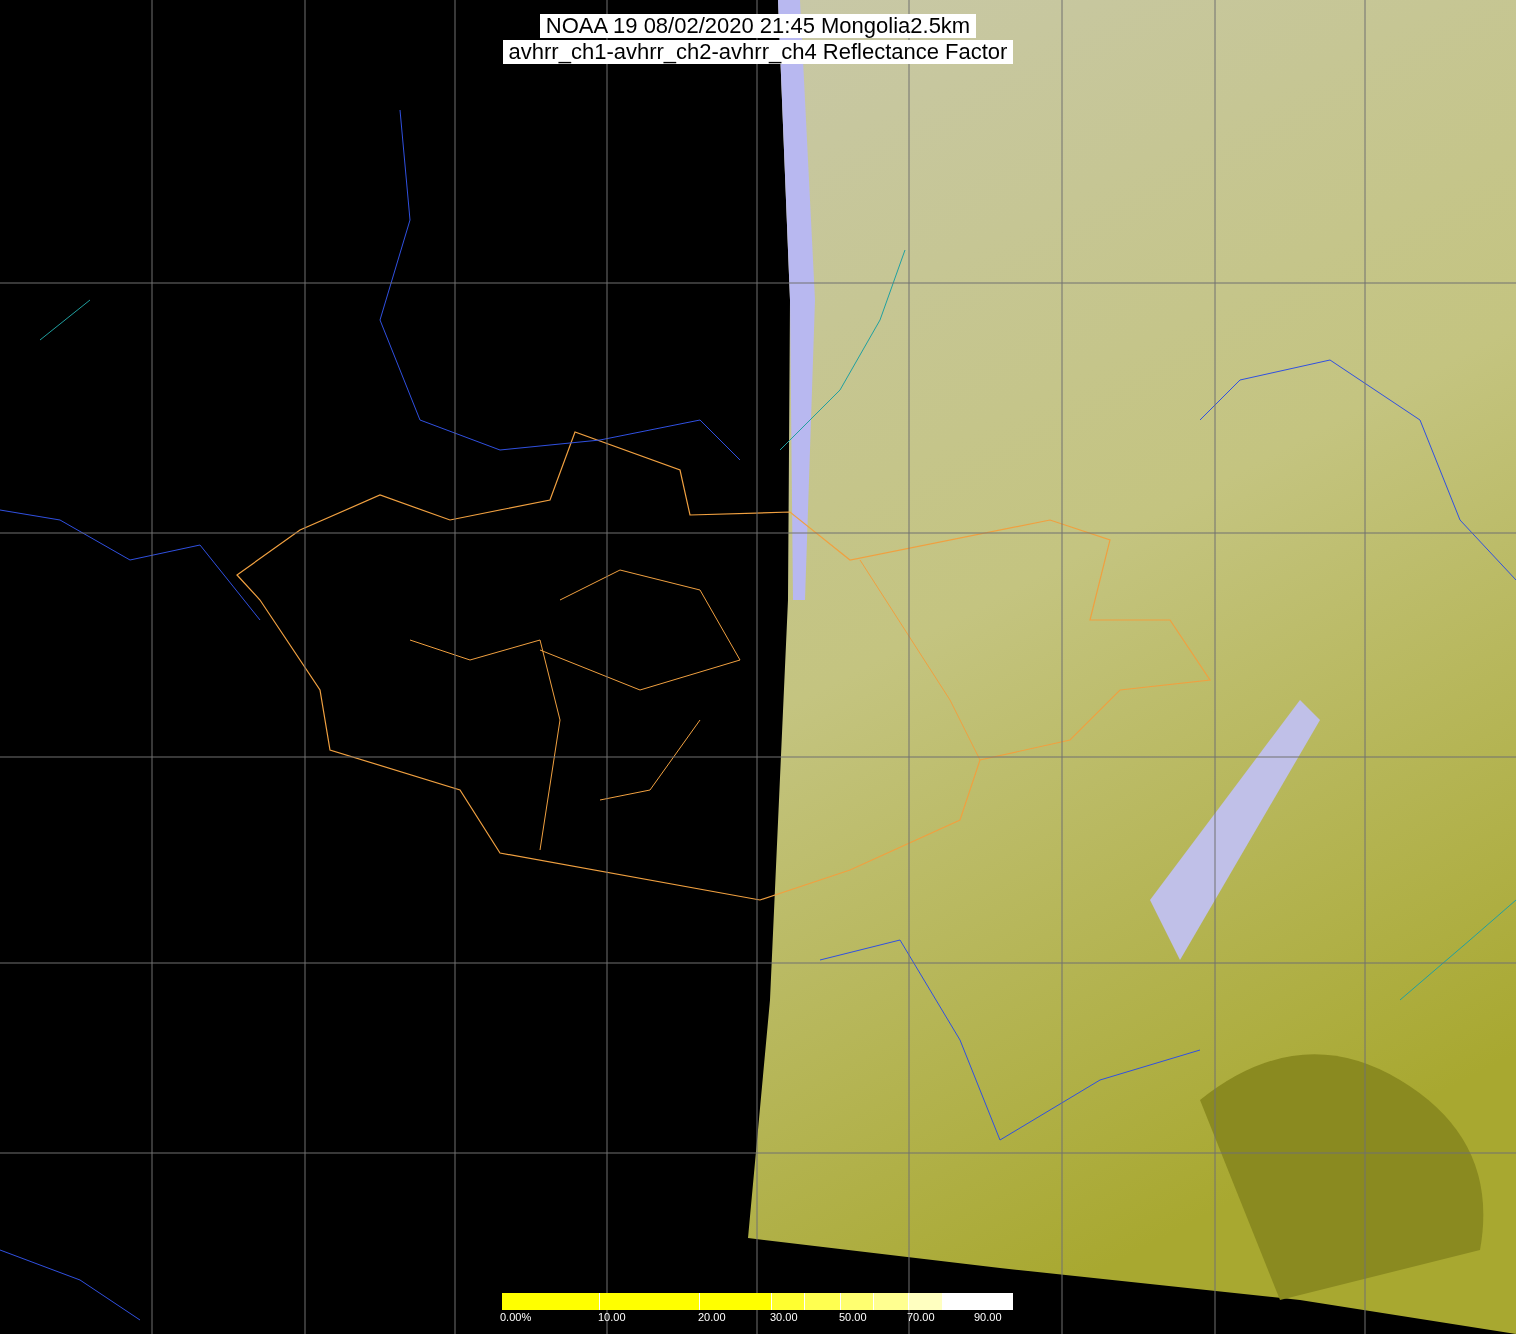  Describe the element at coordinates (516, 1317) in the screenshot. I see `colorbar-label: 0.00%` at that location.